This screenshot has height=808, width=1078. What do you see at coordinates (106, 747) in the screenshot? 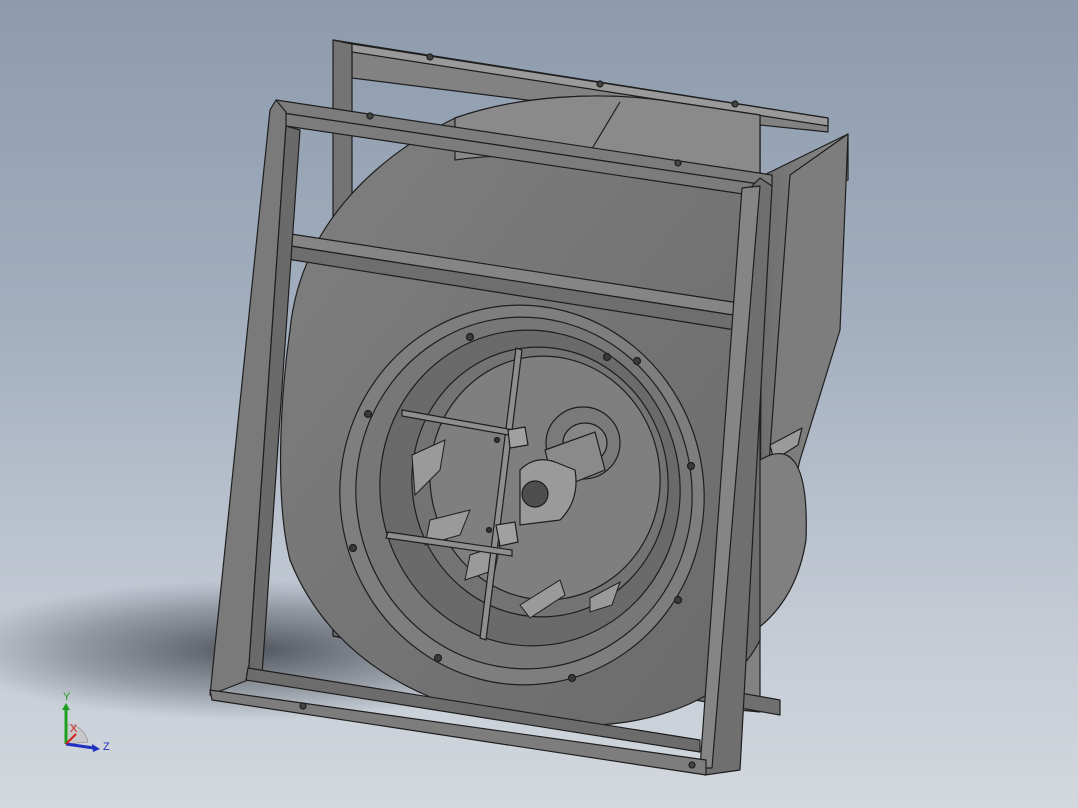
I see `z-axis-label: Z` at bounding box center [106, 747].